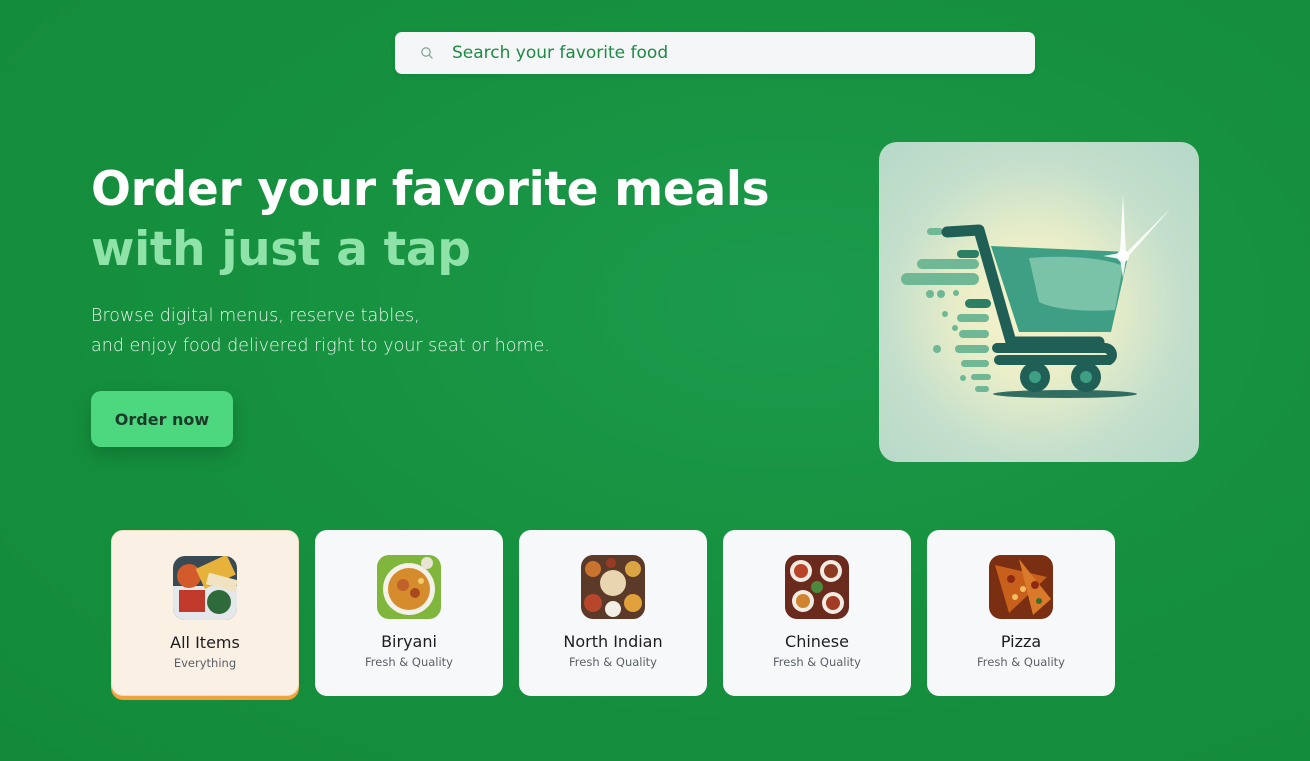 The image size is (1310, 761). I want to click on hero-subtitle-line1: Browse digital menus, reserve tables,, so click(255, 316).